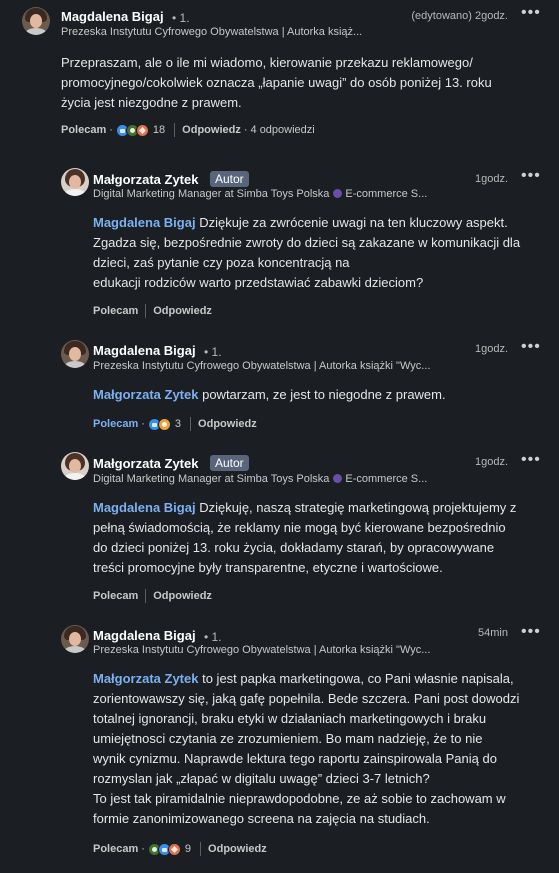  What do you see at coordinates (151, 102) in the screenshot?
I see `comment-text-line: życia jest niezgodne z prawem.` at bounding box center [151, 102].